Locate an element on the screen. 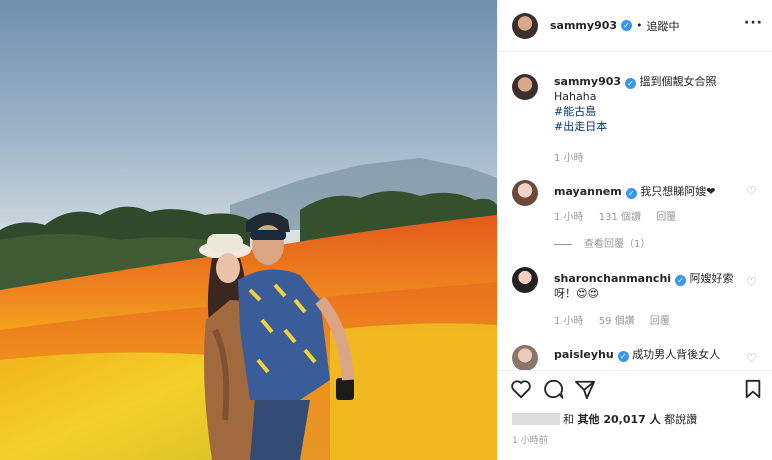 This screenshot has width=772, height=460. comment-body: mayannem ✓ 我只想睇阿嫂❤ is located at coordinates (649, 191).